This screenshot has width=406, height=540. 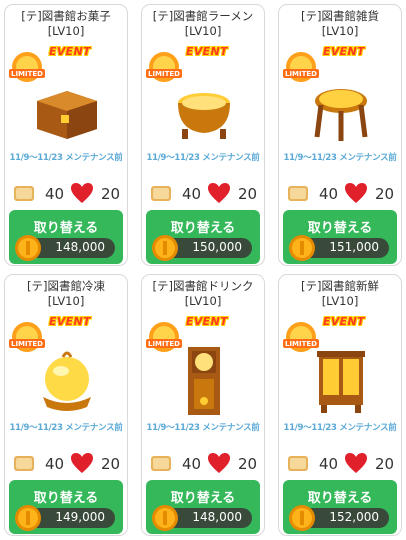 What do you see at coordinates (203, 286) in the screenshot?
I see `item-title: [テ]図書館ドリンク` at bounding box center [203, 286].